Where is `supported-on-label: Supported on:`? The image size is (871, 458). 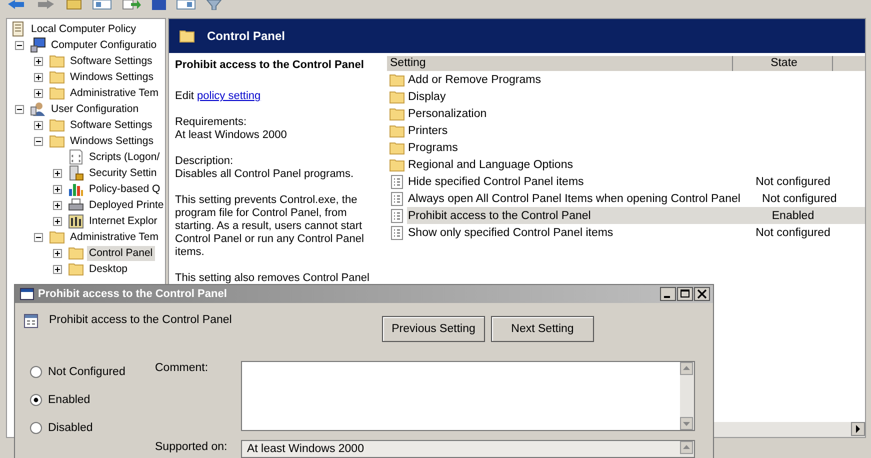 supported-on-label: Supported on: is located at coordinates (191, 447).